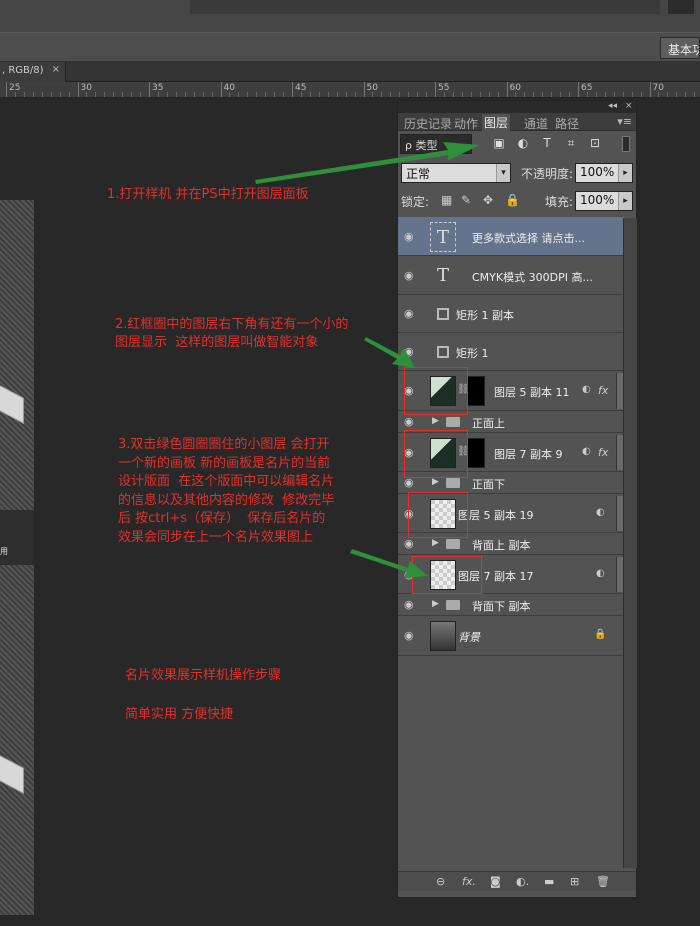 The image size is (700, 926). I want to click on horizontal-ruler: 25 30 35 40 45 50 55 60 65 70, so click(350, 90).